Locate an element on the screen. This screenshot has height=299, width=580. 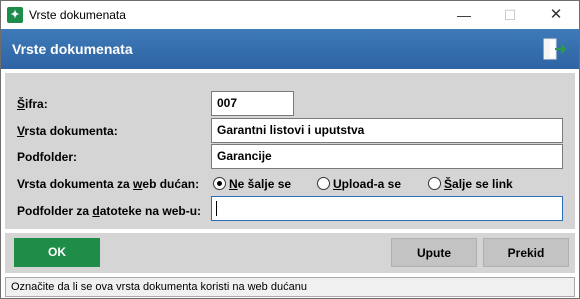
sifra-input: 007 is located at coordinates (252, 103).